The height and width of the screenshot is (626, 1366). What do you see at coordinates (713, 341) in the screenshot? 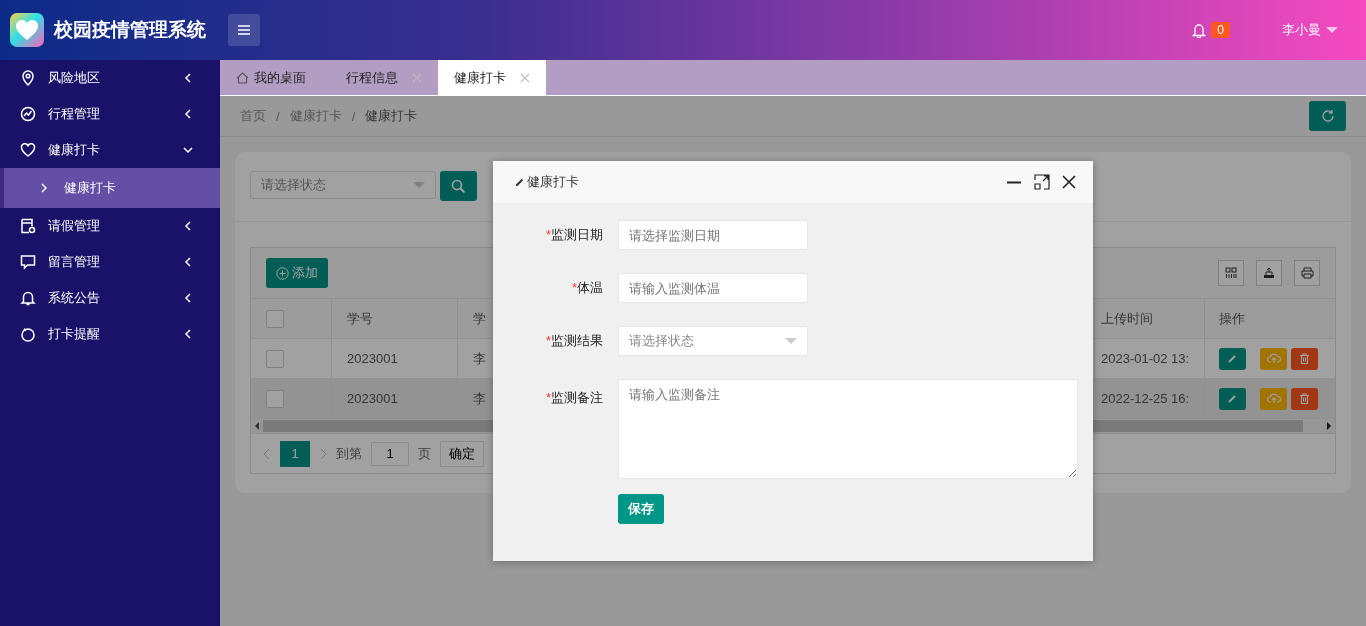
I see `result-select: 请选择状态` at bounding box center [713, 341].